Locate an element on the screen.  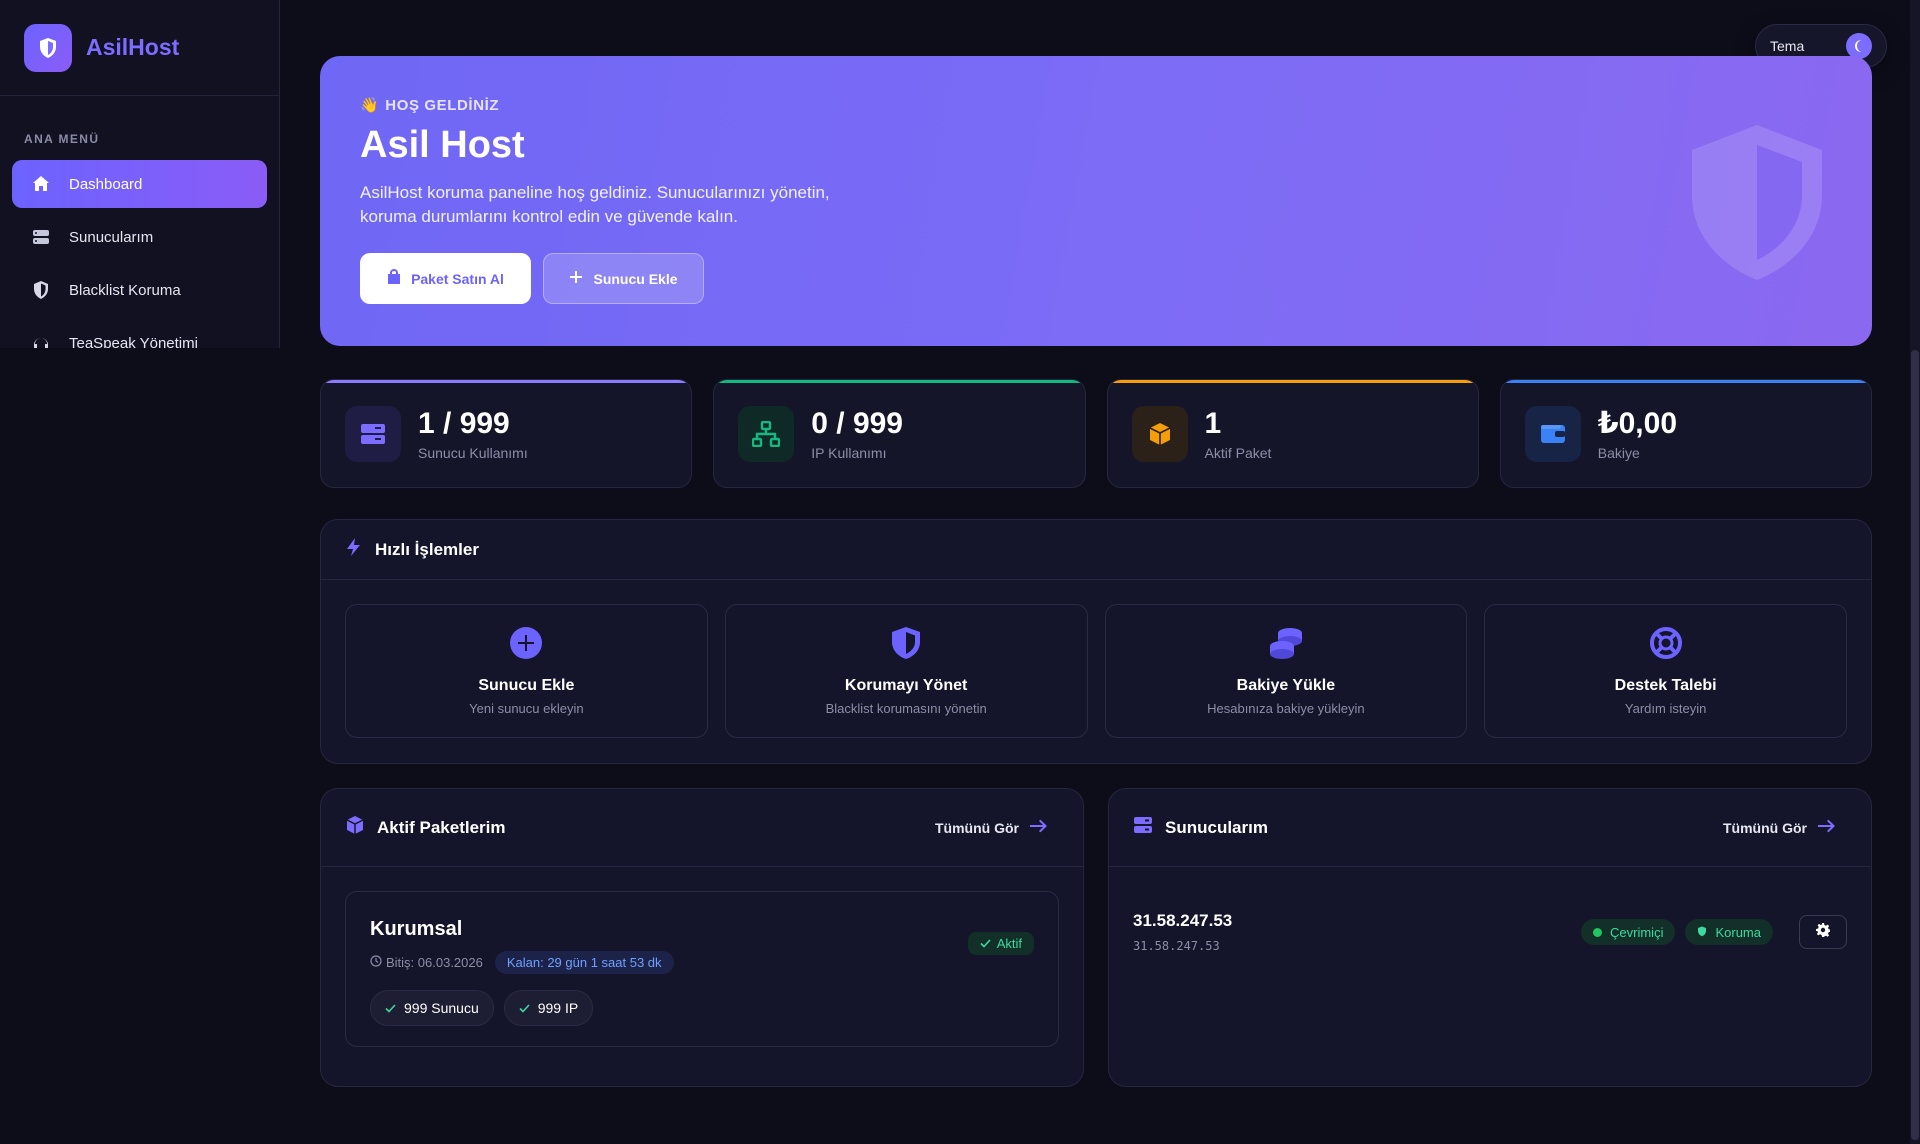
servers-title: Sunucularım is located at coordinates (1216, 827).